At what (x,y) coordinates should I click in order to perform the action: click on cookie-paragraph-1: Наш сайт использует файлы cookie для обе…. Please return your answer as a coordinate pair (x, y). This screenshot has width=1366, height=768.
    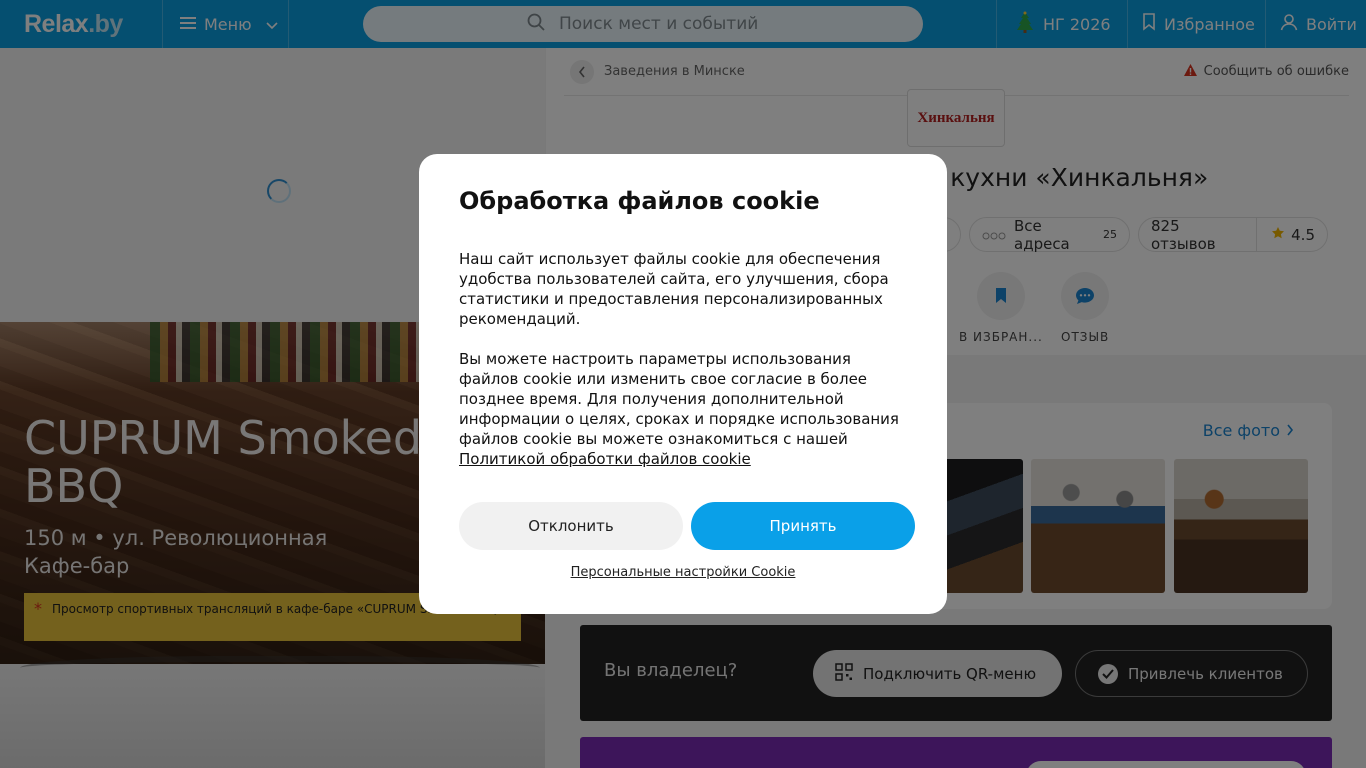
    Looking at the image, I should click on (674, 289).